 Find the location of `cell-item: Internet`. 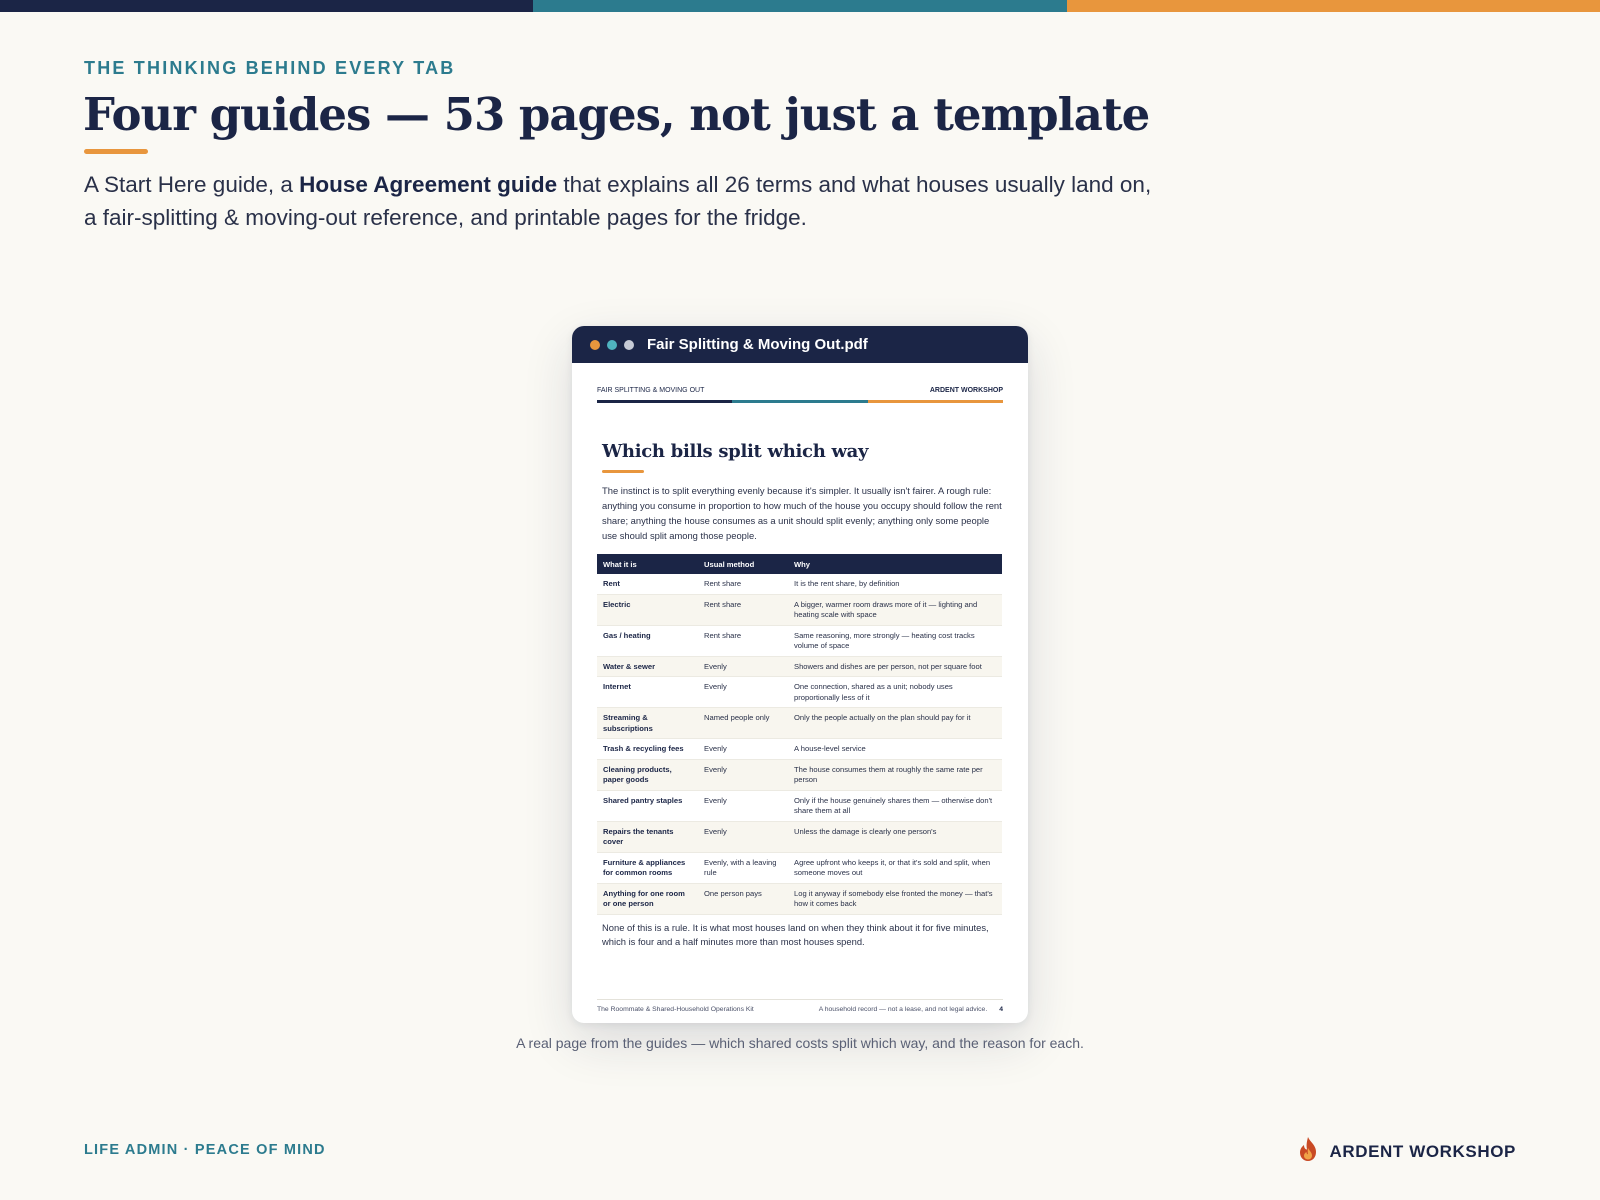

cell-item: Internet is located at coordinates (647, 692).